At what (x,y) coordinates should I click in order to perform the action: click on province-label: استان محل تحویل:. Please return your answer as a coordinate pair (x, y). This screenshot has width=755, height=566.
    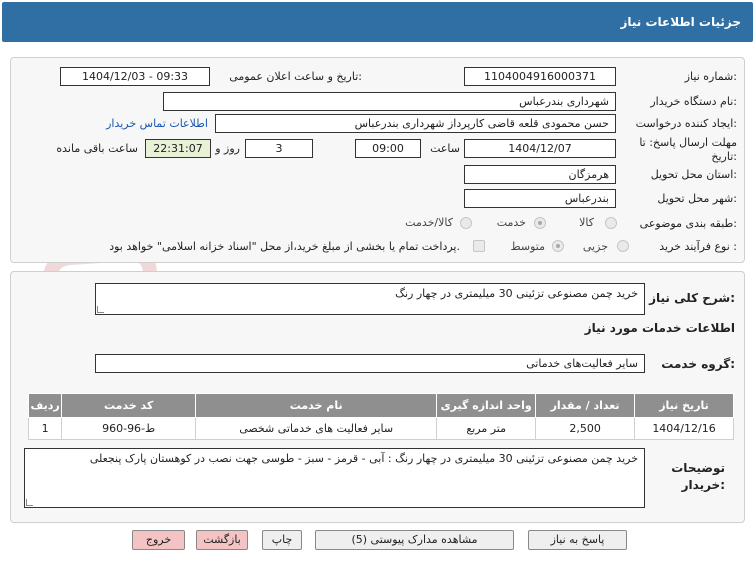
    Looking at the image, I should click on (693, 174).